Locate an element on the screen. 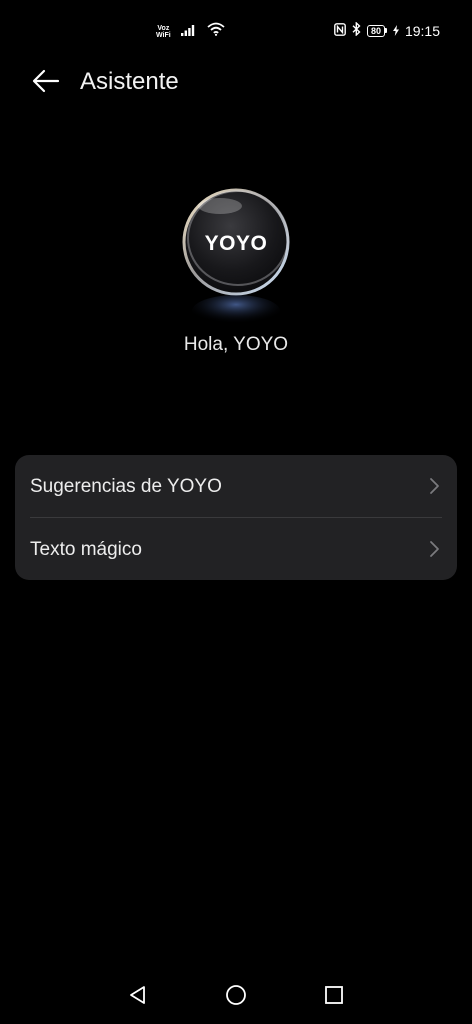  back-button is located at coordinates (46, 83).